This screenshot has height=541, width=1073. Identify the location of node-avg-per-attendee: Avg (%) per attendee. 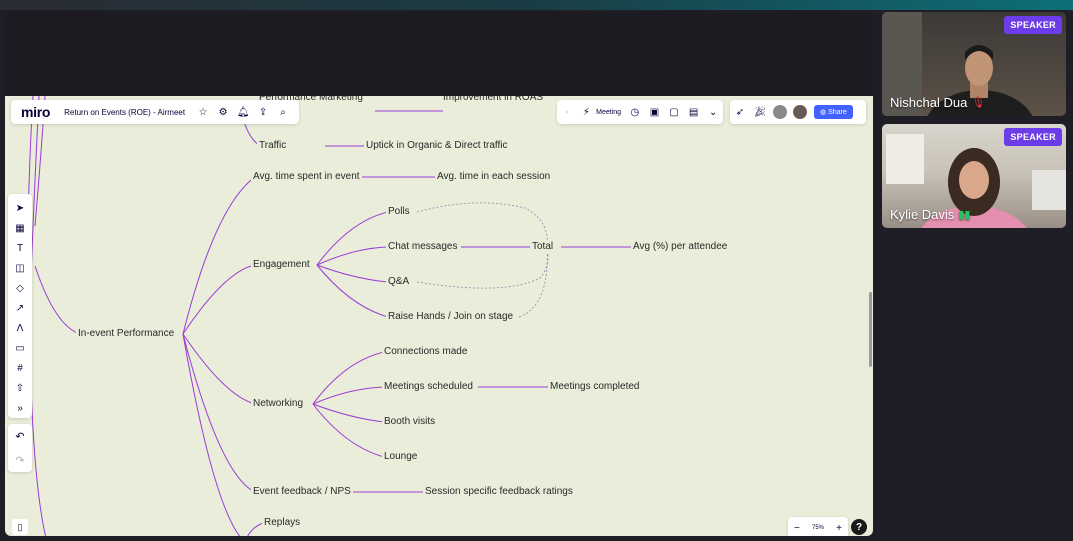
(680, 247).